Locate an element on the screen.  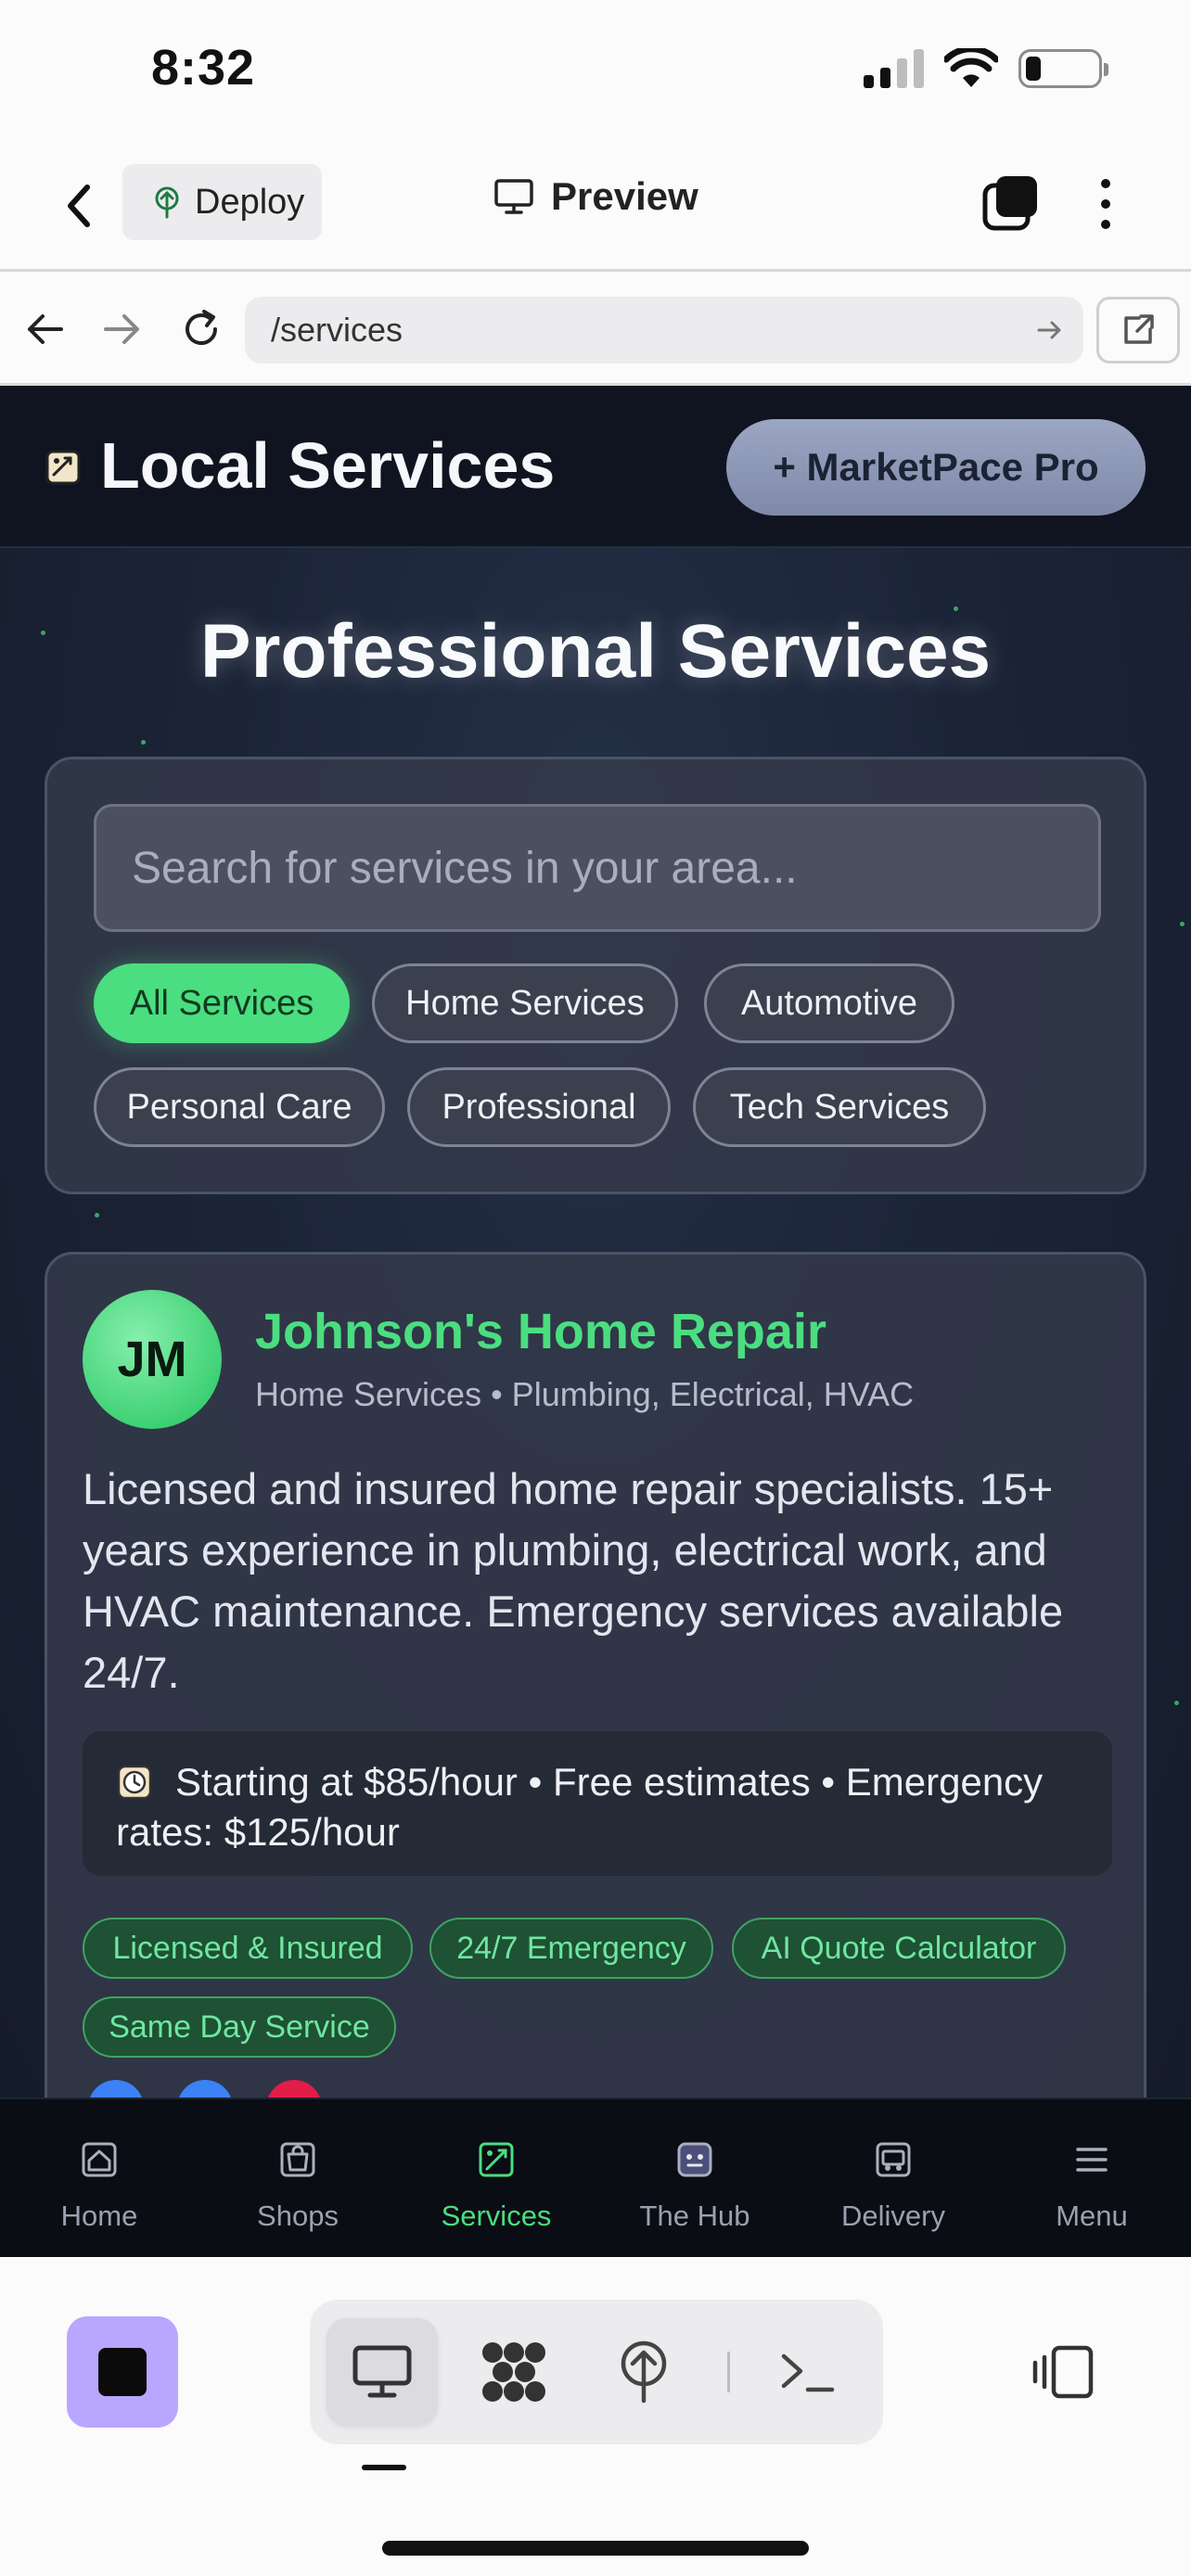
site-title: Local Services is located at coordinates (328, 465).